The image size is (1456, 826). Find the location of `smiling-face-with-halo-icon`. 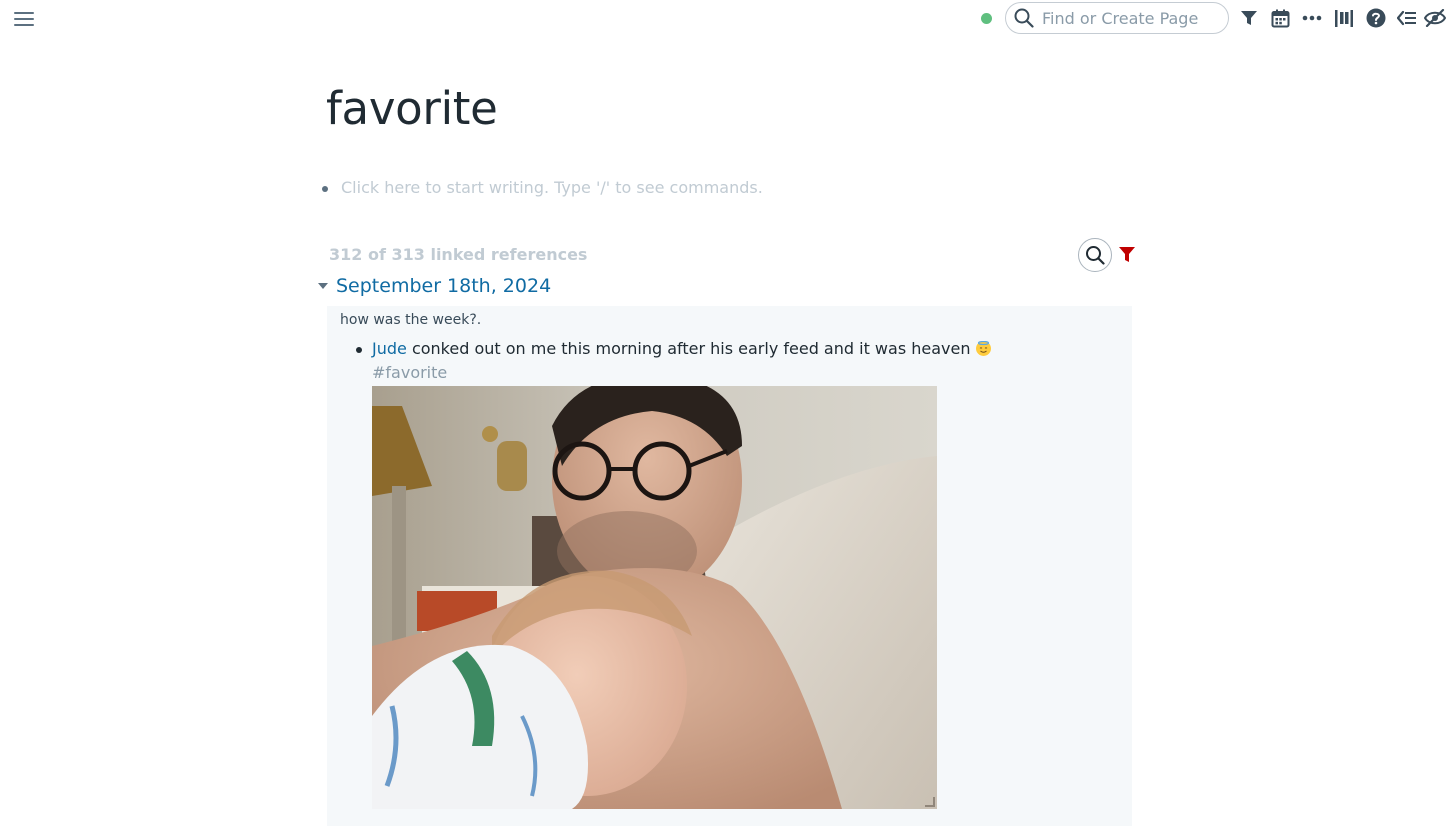

smiling-face-with-halo-icon is located at coordinates (983, 348).